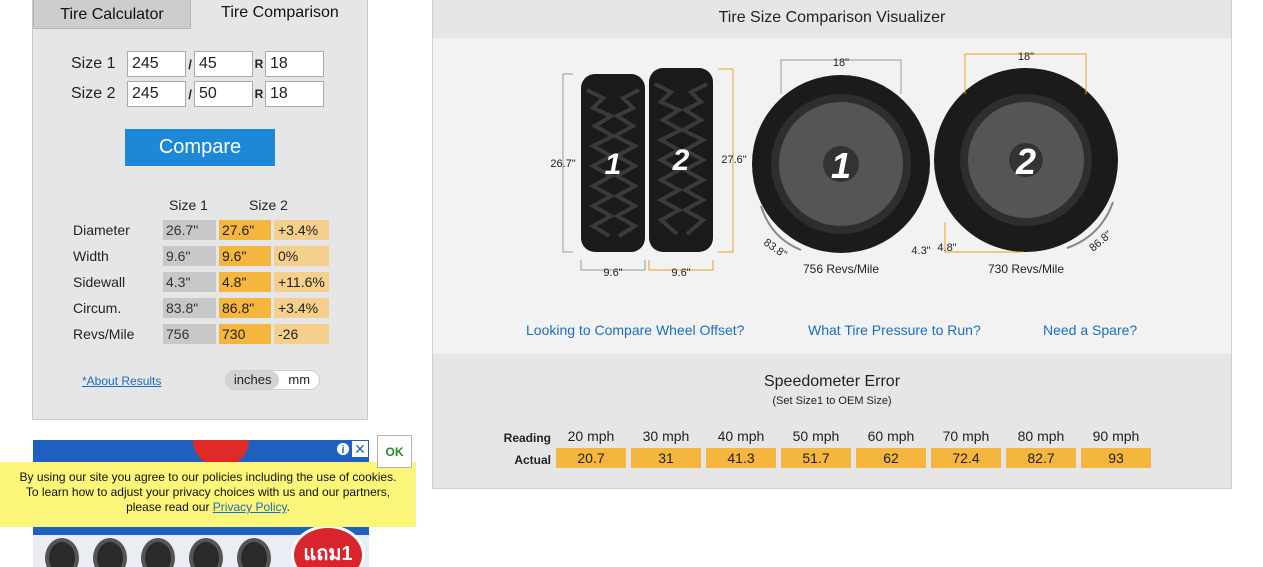  What do you see at coordinates (741, 458) in the screenshot?
I see `speed-actual: 41.3` at bounding box center [741, 458].